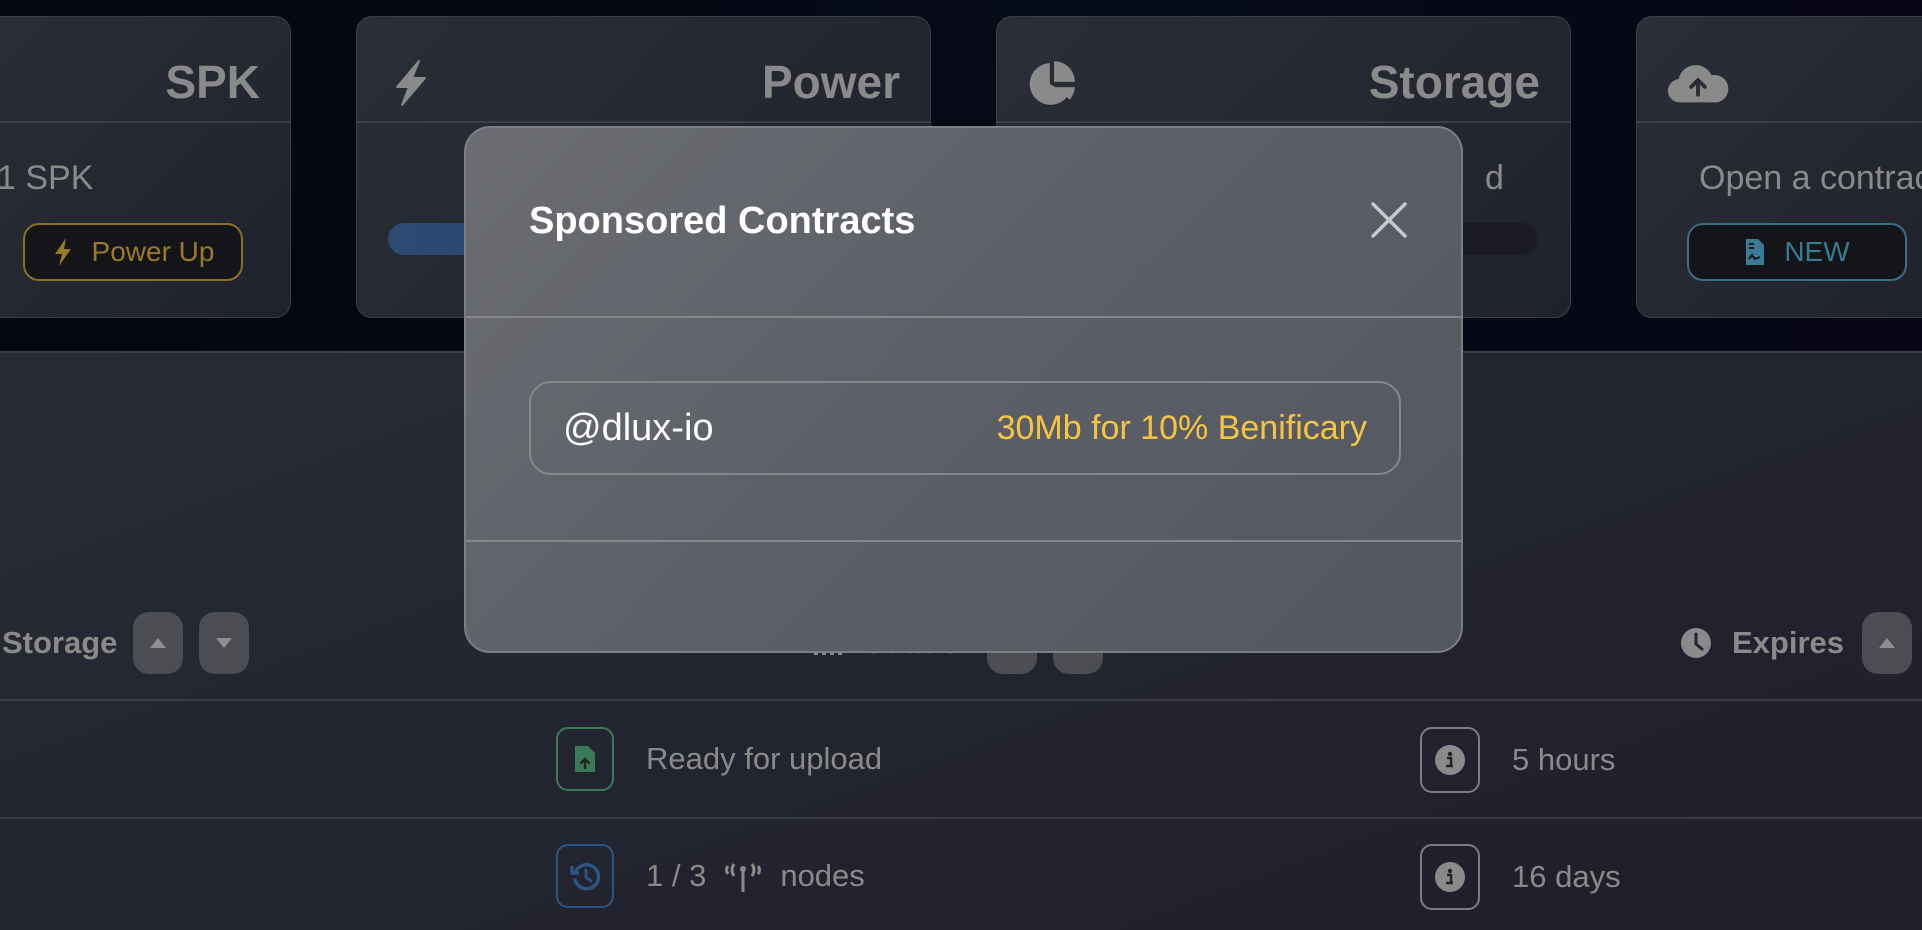 This screenshot has width=1922, height=930. I want to click on modal-footer-divider, so click(963, 541).